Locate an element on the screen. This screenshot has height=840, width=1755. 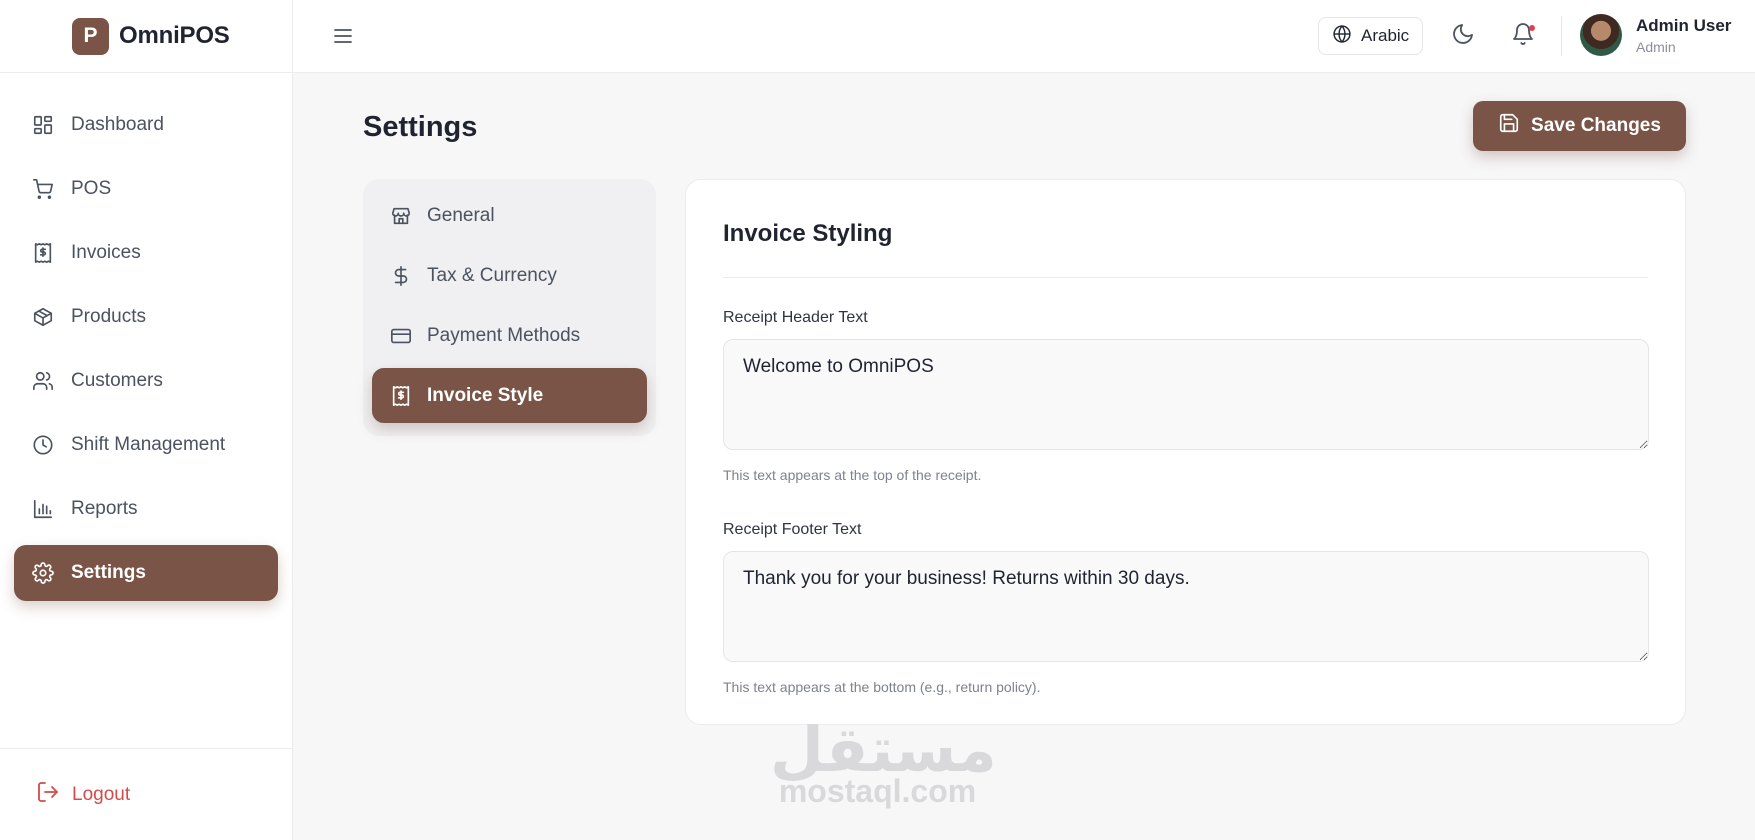
sidebar-item-shift-management: Shift Management is located at coordinates (146, 445).